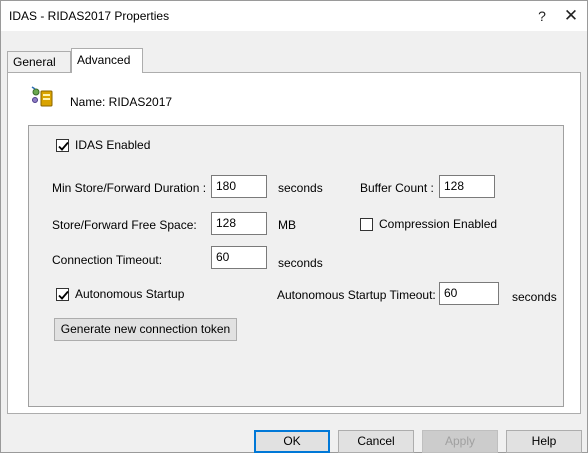  Describe the element at coordinates (397, 188) in the screenshot. I see `buffer-count-label: Buffer Count :` at that location.